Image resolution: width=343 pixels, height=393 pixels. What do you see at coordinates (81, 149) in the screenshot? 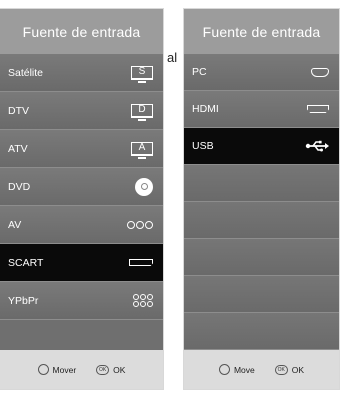
I see `source-item-atv: ATV A` at bounding box center [81, 149].